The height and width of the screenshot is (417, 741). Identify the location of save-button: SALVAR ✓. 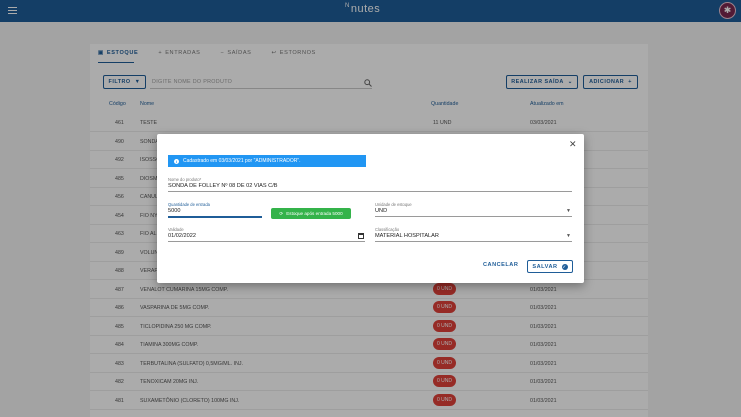
(550, 266).